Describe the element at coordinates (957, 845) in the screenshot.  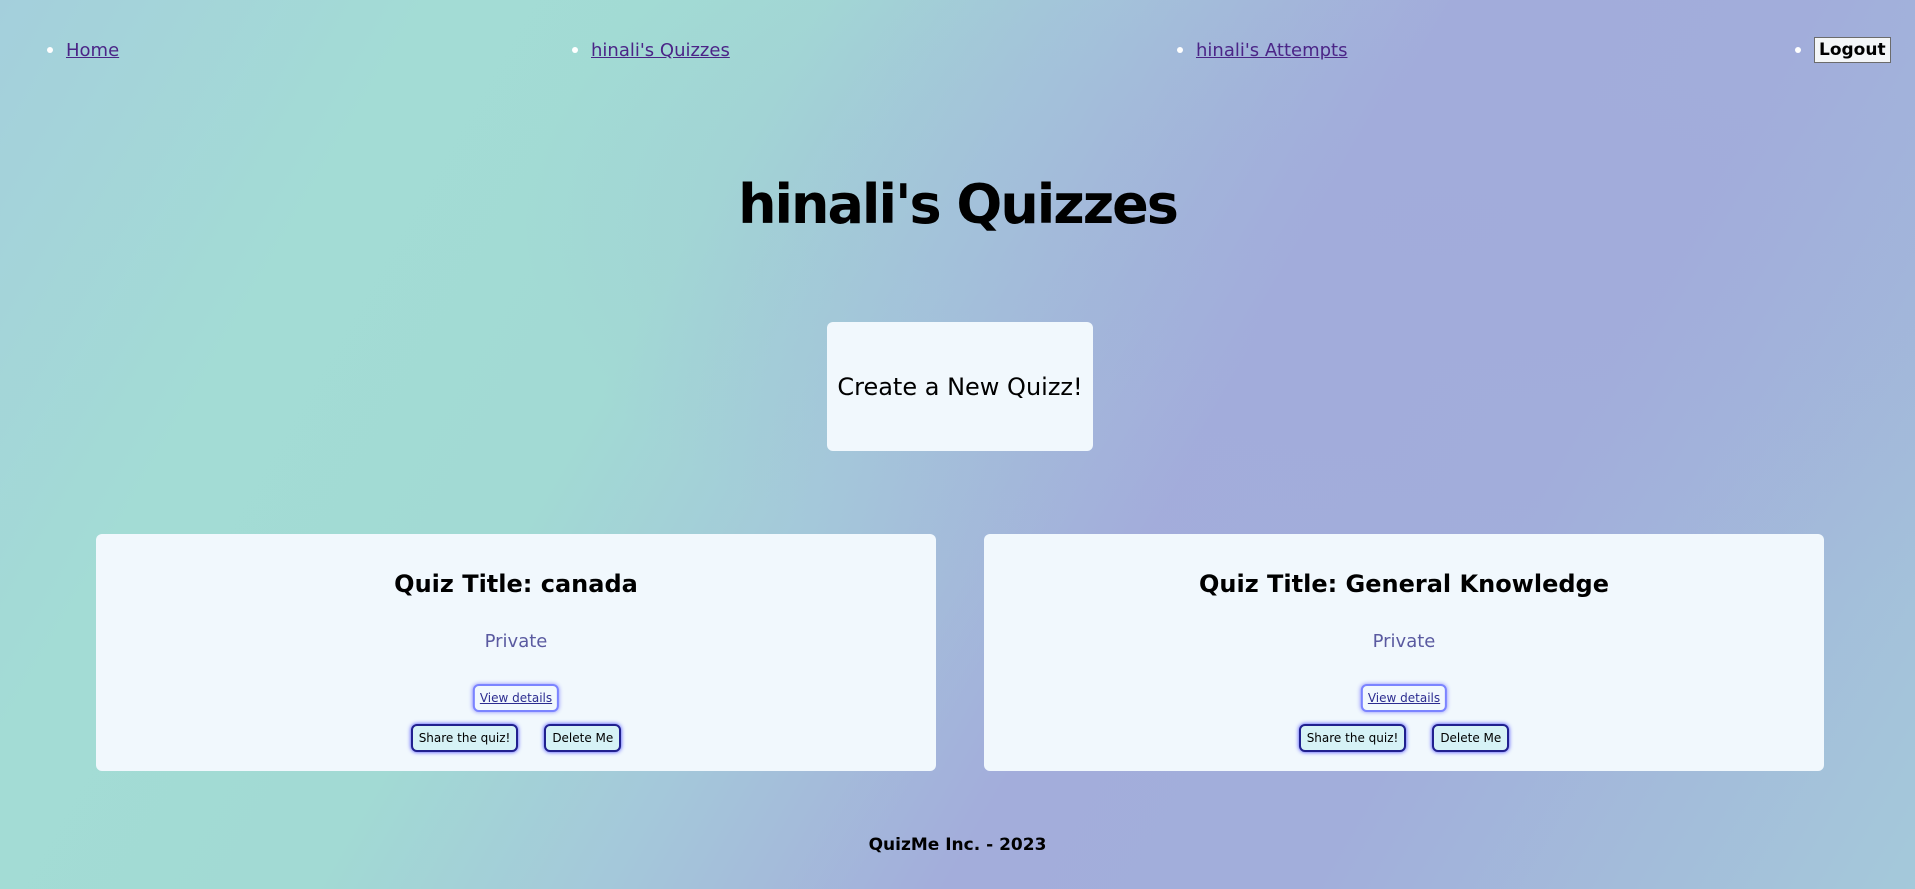
I see `footer-text: QuizMe Inc. - 2023` at that location.